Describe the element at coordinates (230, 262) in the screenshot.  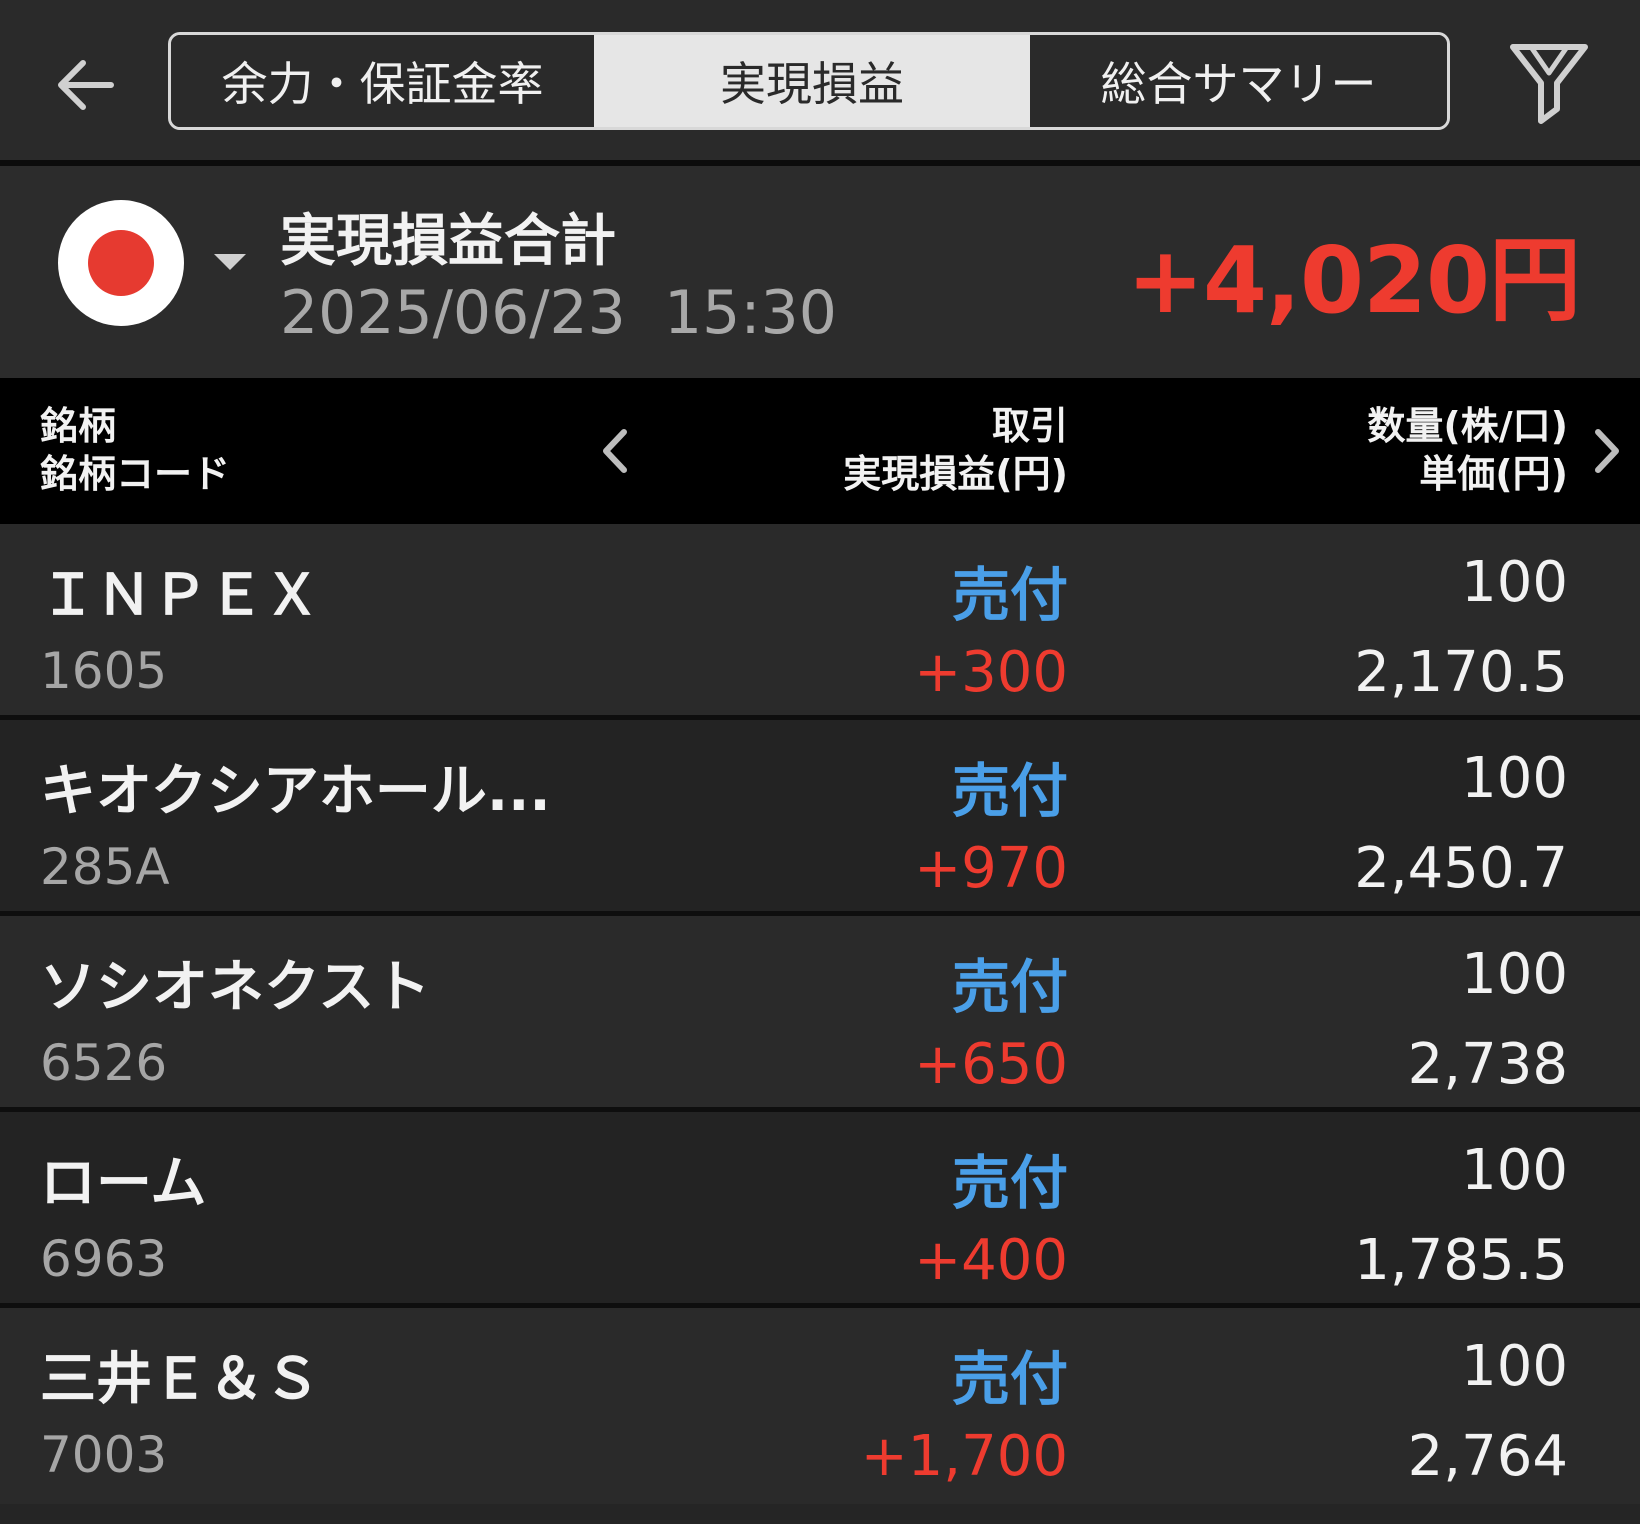
I see `dropdown-caret-icon` at that location.